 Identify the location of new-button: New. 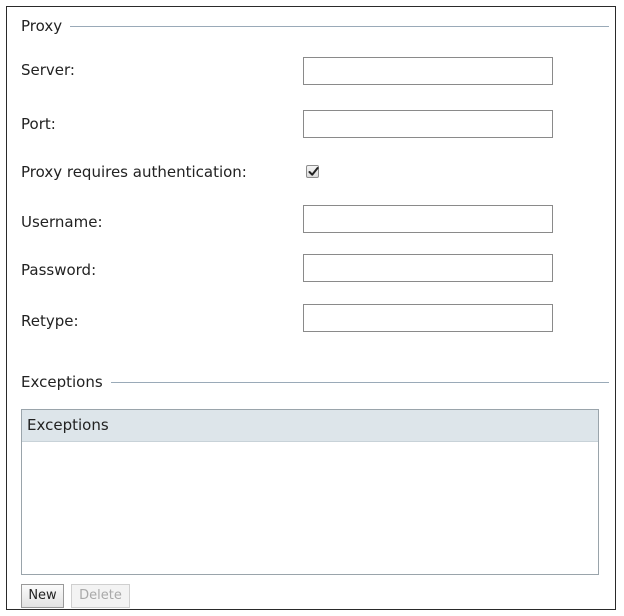
(42, 596).